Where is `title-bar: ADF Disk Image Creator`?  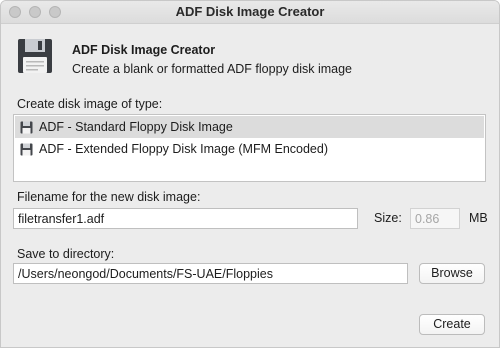 title-bar: ADF Disk Image Creator is located at coordinates (250, 12).